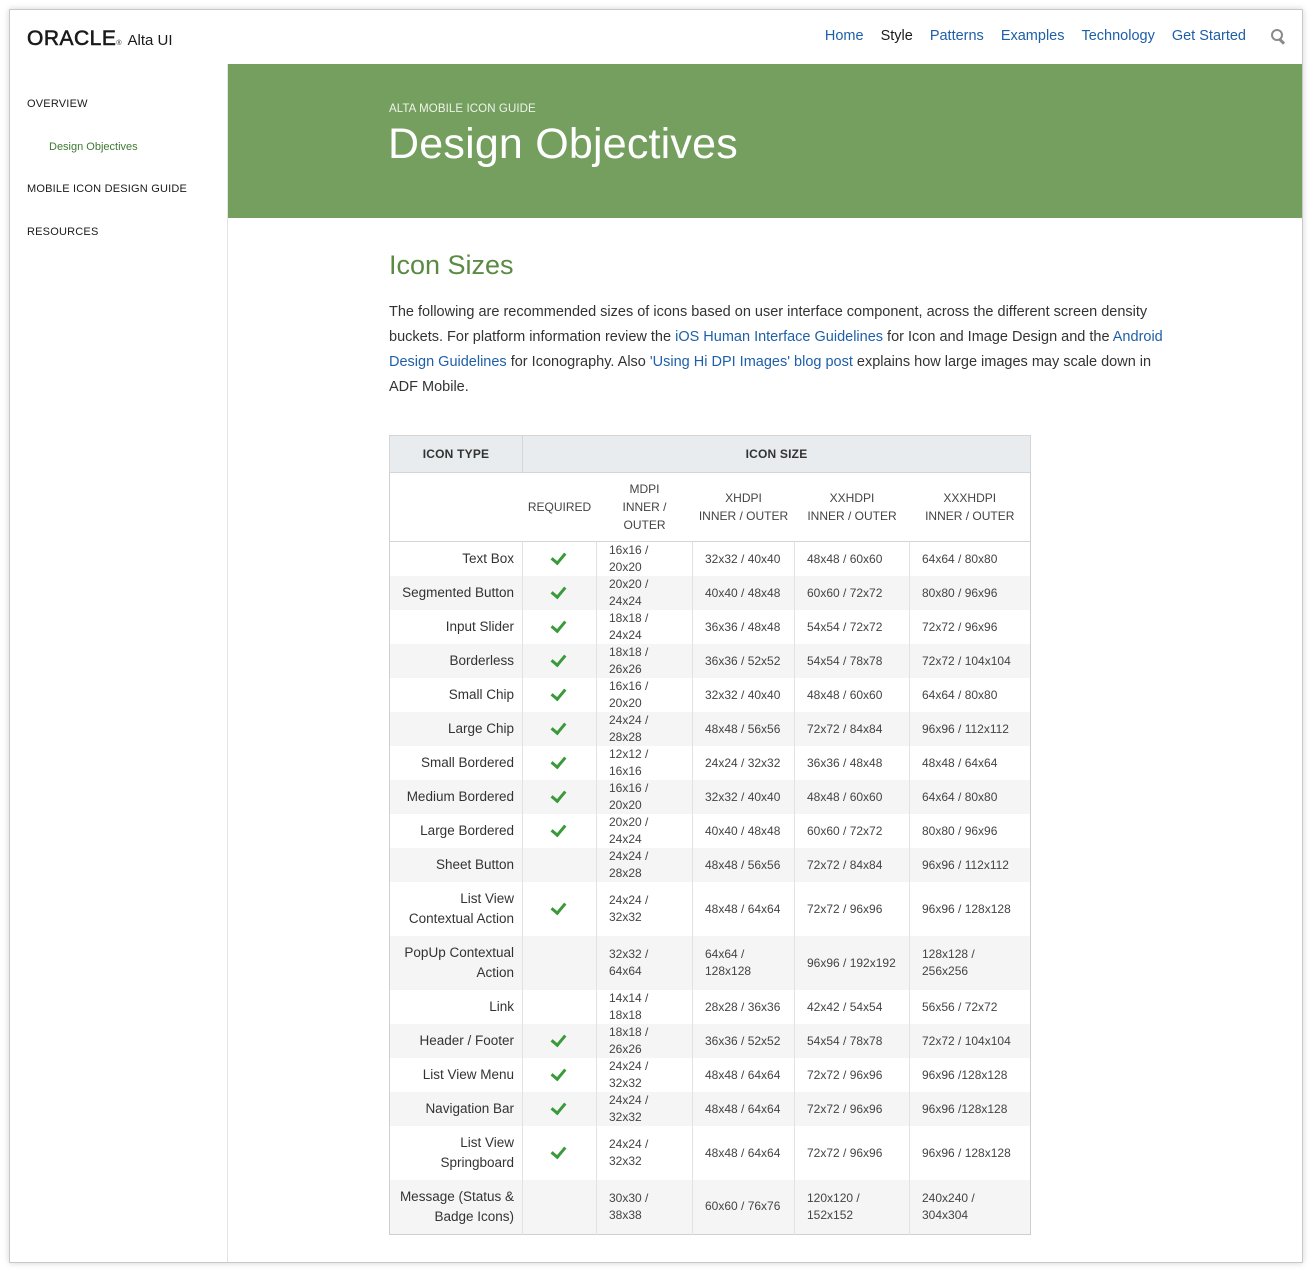 This screenshot has height=1272, width=1312. I want to click on cell-xxhdpi: 96x96 / 192x192, so click(852, 963).